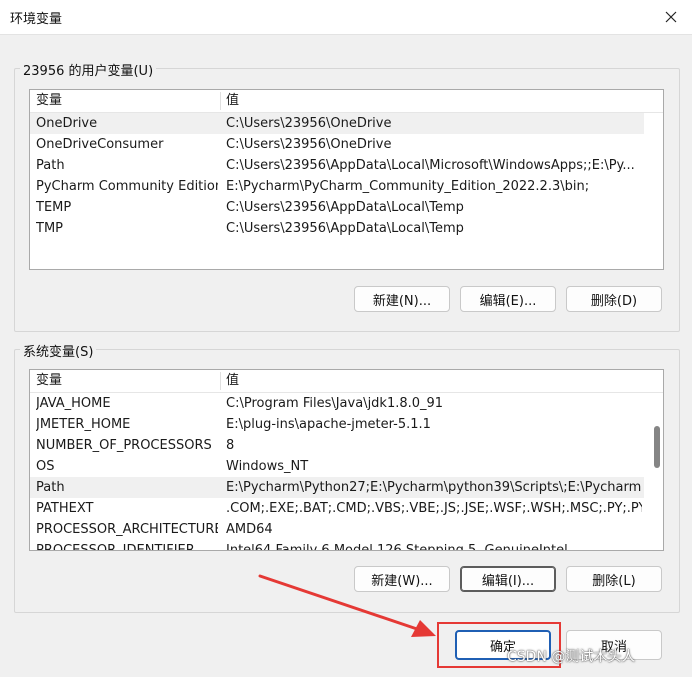  I want to click on watermark: CSDN @测试木头人, so click(571, 657).